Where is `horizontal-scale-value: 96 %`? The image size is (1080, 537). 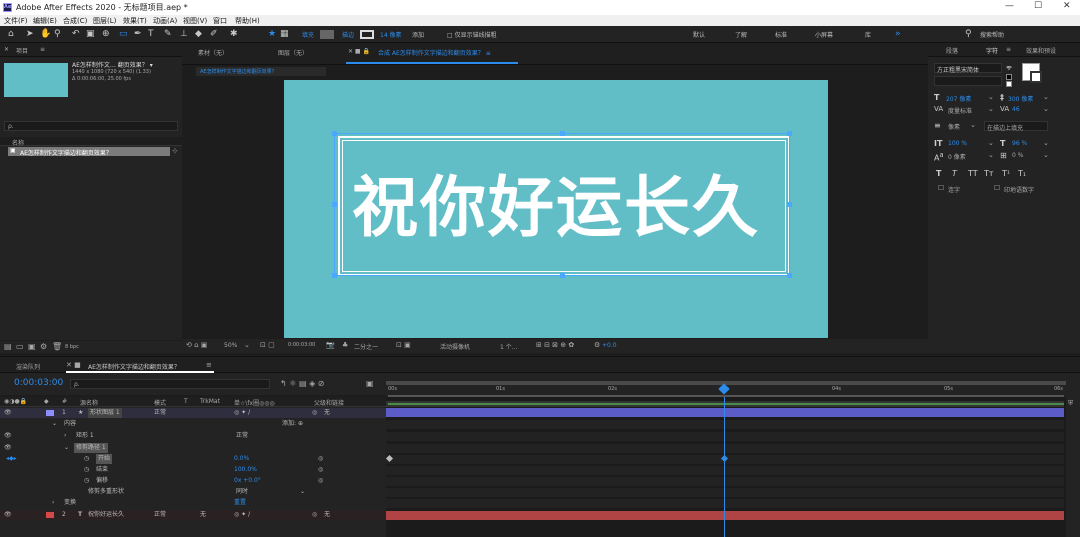
horizontal-scale-value: 96 % is located at coordinates (1019, 143).